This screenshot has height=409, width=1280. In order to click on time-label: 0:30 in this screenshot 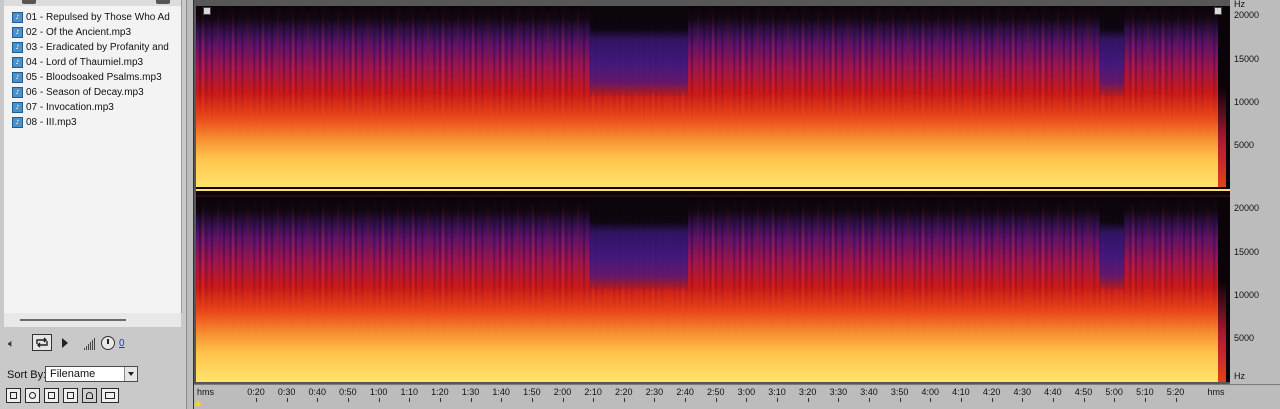, I will do `click(286, 392)`.